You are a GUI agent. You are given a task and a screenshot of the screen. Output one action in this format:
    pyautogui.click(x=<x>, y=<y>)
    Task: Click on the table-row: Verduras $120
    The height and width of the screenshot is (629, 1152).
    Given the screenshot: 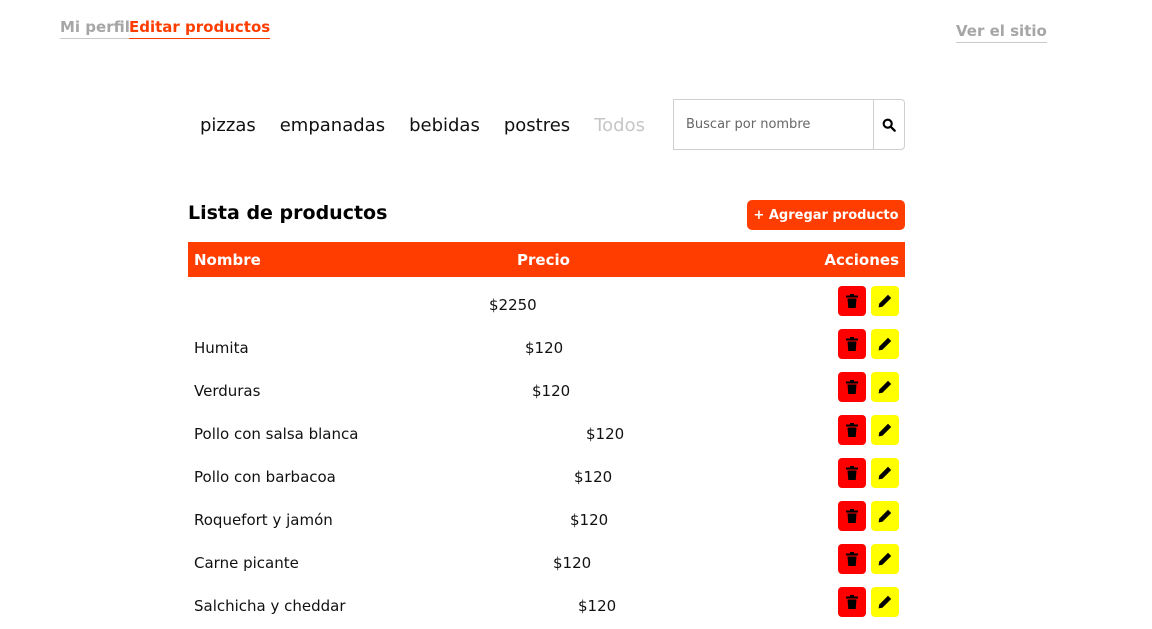 What is the action you would take?
    pyautogui.click(x=546, y=392)
    